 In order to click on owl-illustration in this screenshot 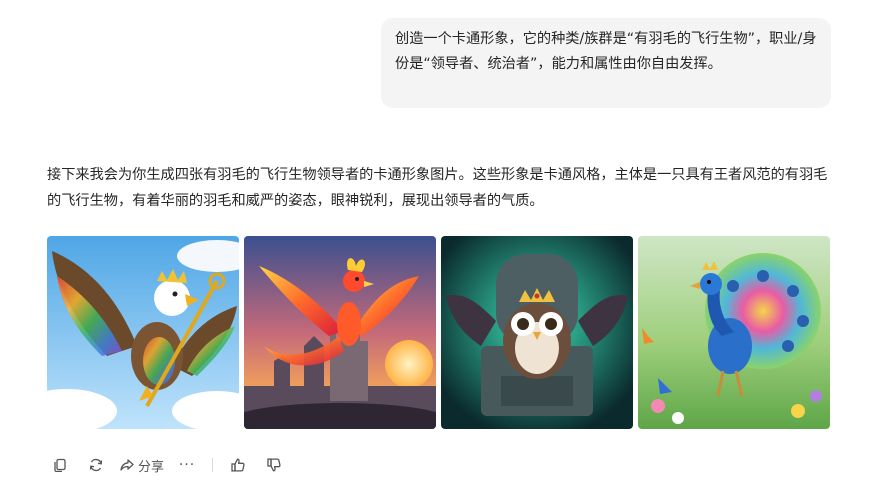, I will do `click(537, 332)`.